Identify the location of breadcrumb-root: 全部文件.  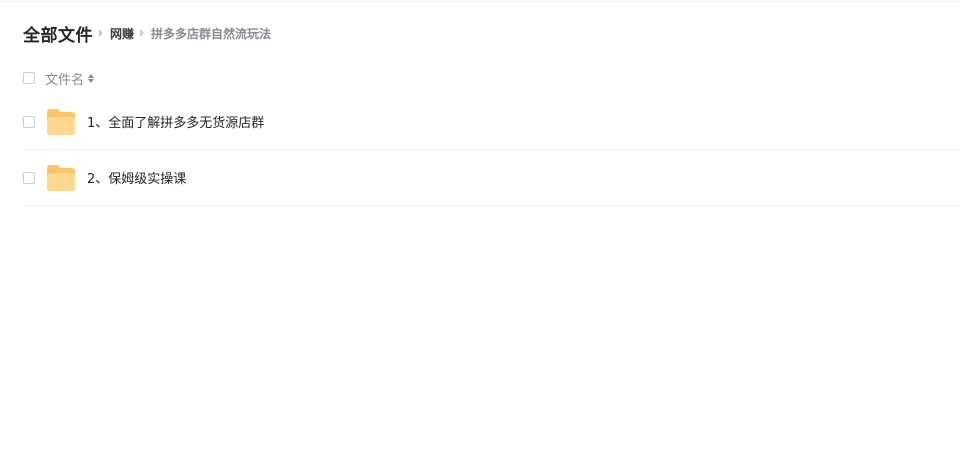
(58, 33).